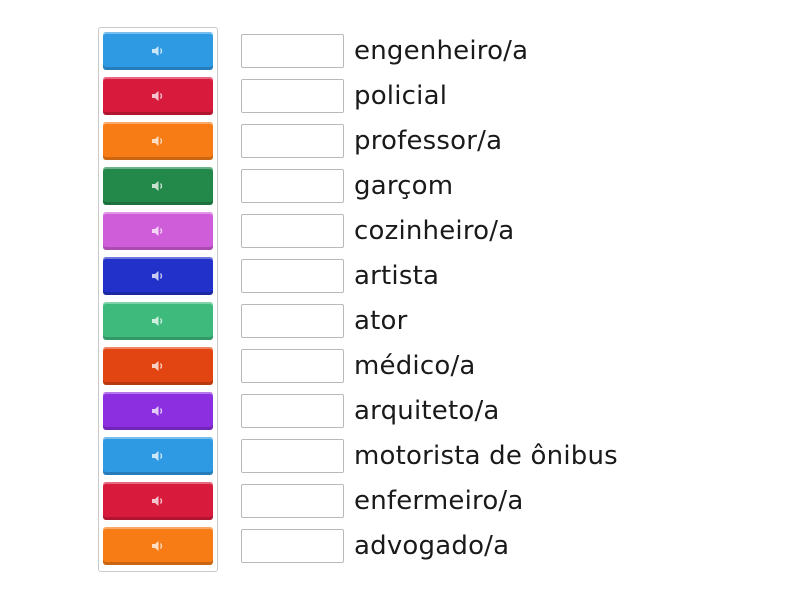  I want to click on word-label: professor/a, so click(428, 141).